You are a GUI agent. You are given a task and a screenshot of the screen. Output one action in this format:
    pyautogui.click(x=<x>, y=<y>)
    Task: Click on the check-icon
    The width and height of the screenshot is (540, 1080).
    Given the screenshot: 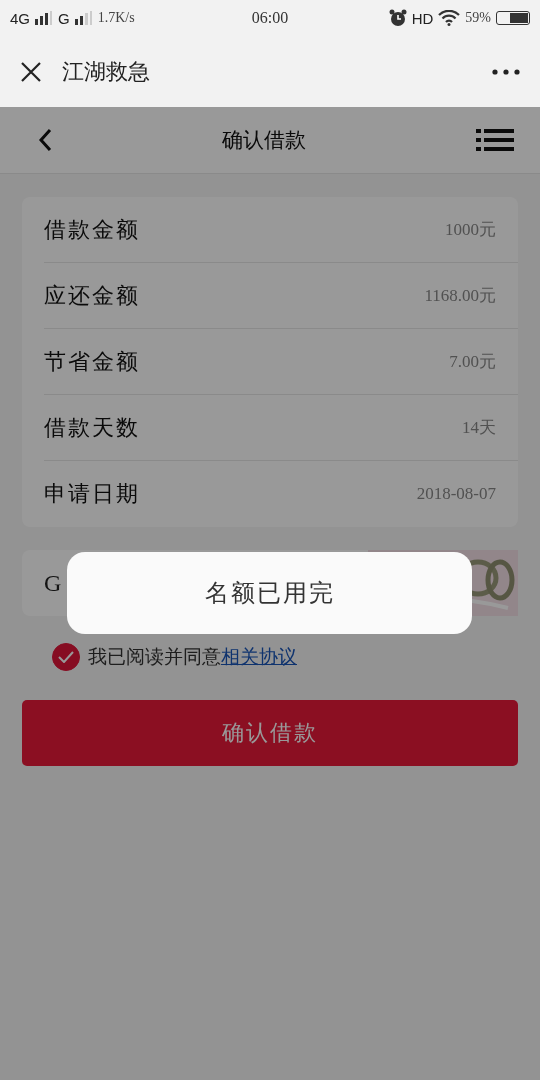 What is the action you would take?
    pyautogui.click(x=66, y=657)
    